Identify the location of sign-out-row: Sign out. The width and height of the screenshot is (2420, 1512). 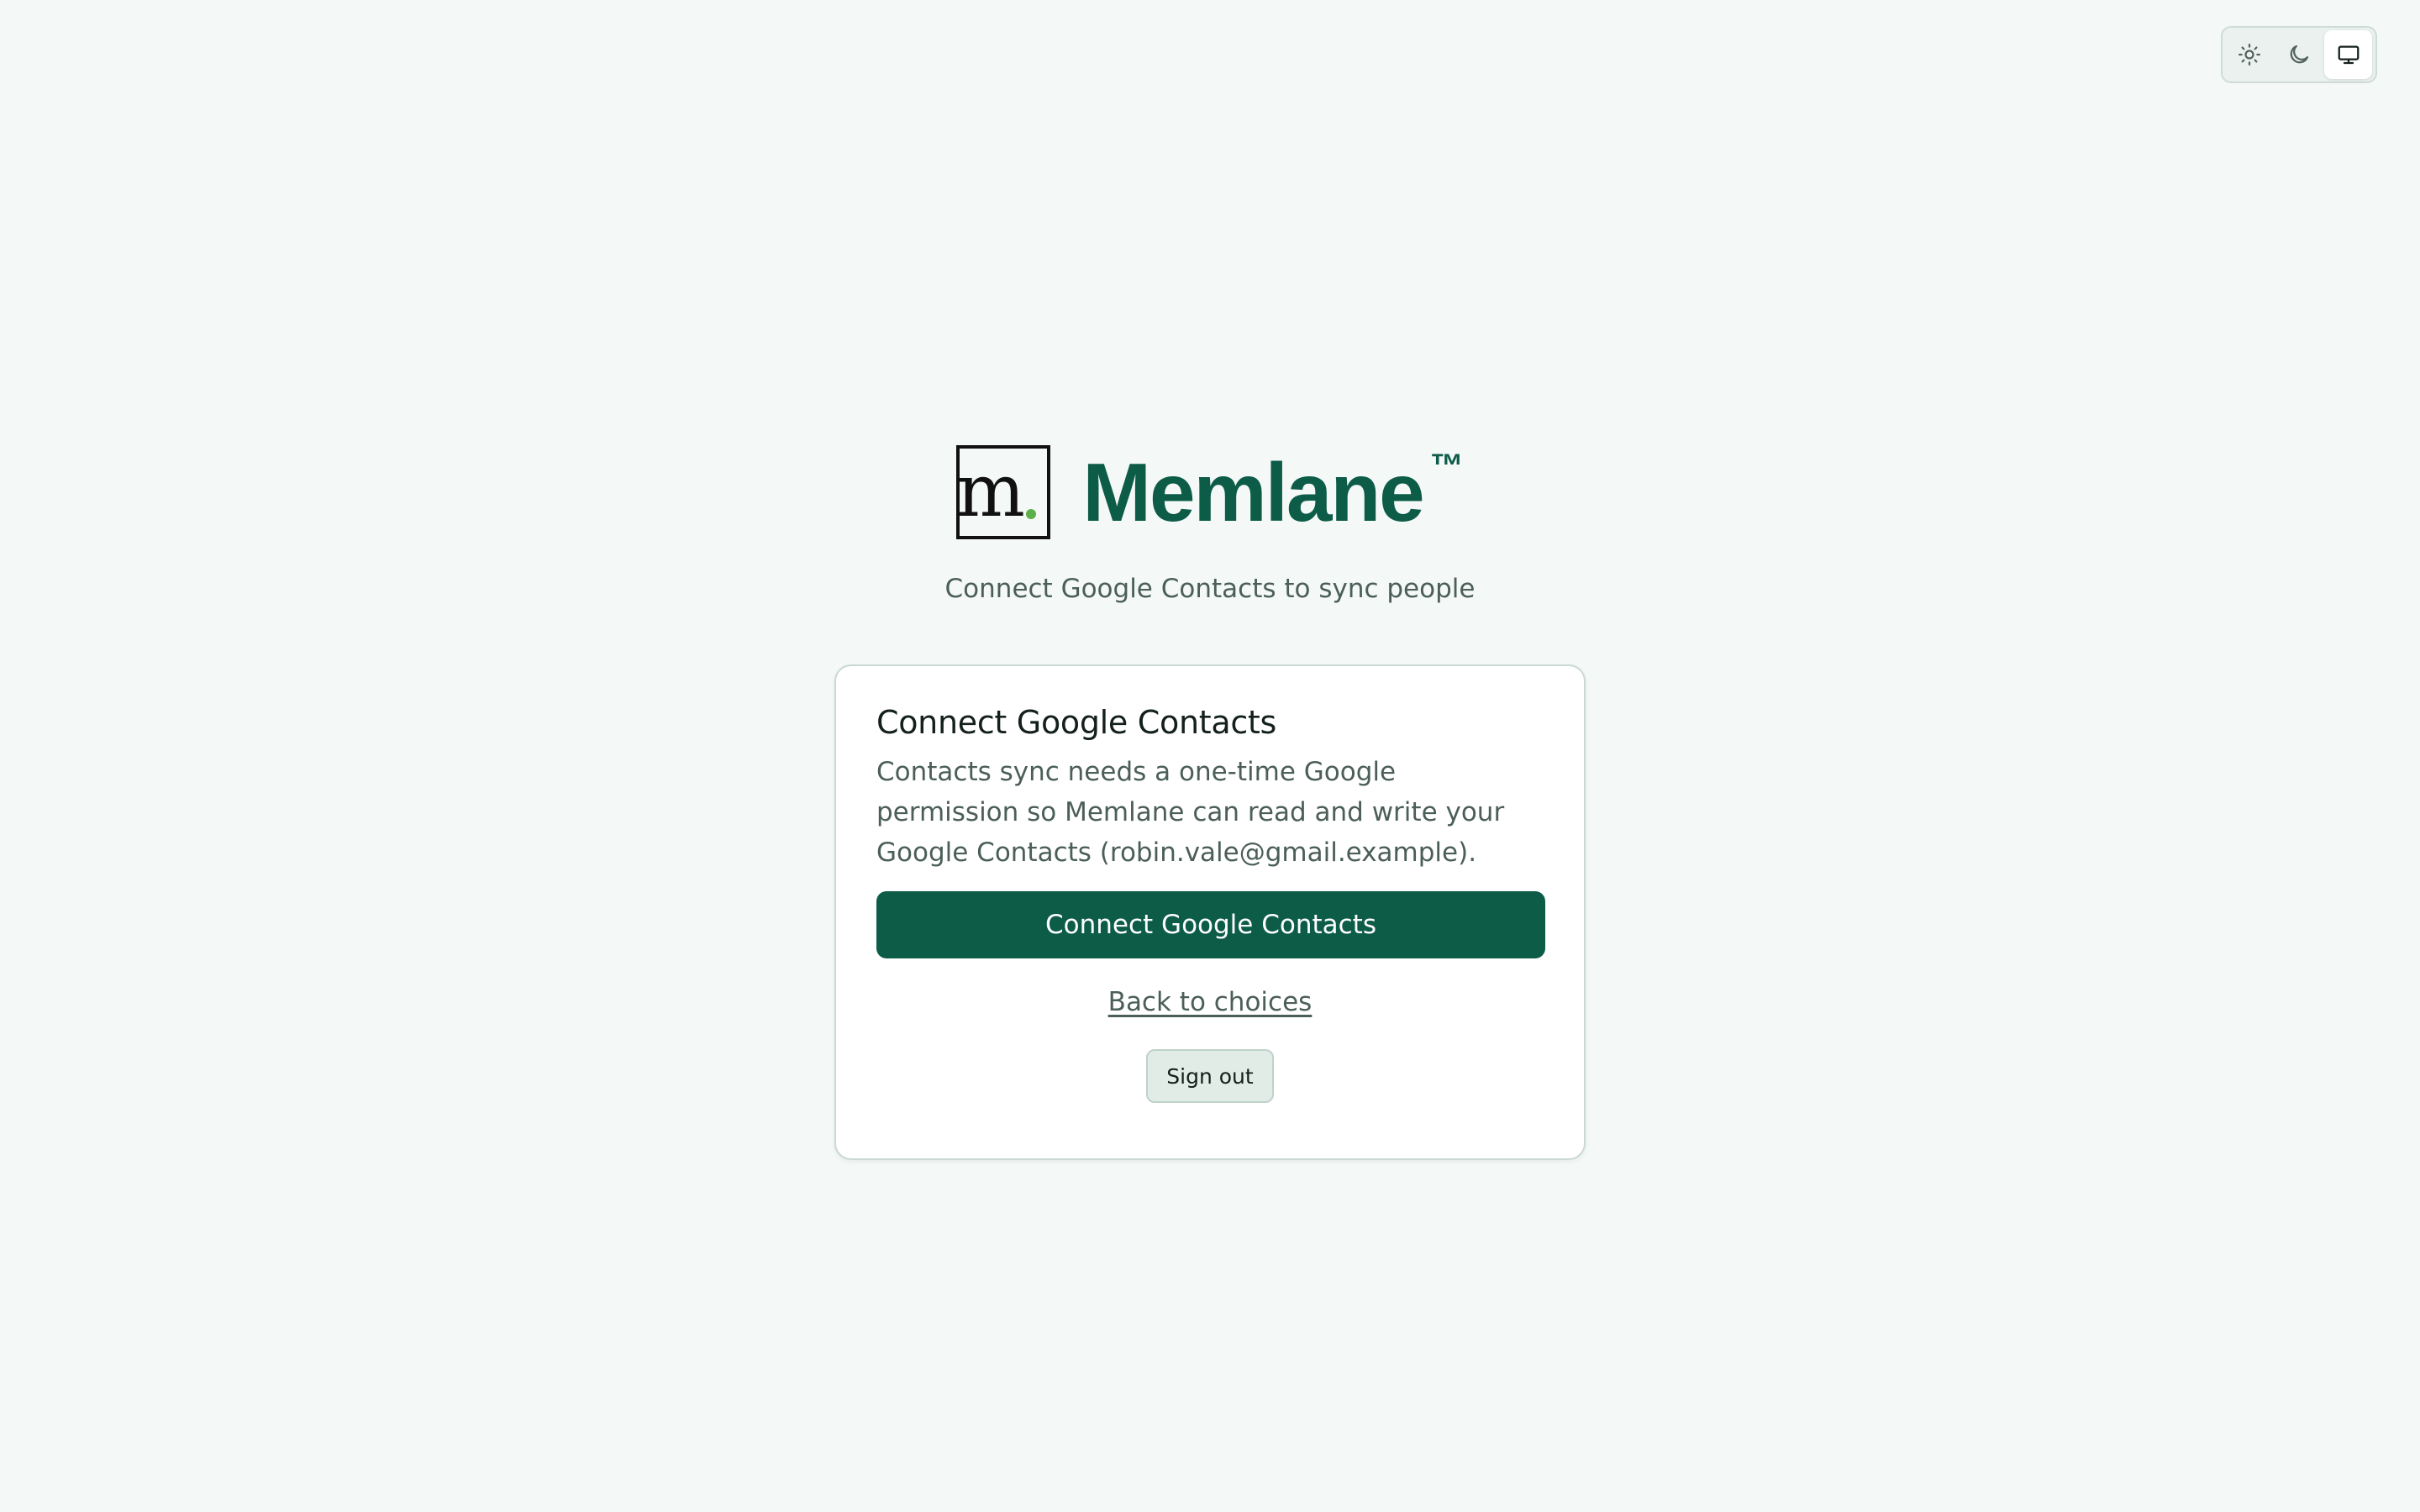
(1210, 1076).